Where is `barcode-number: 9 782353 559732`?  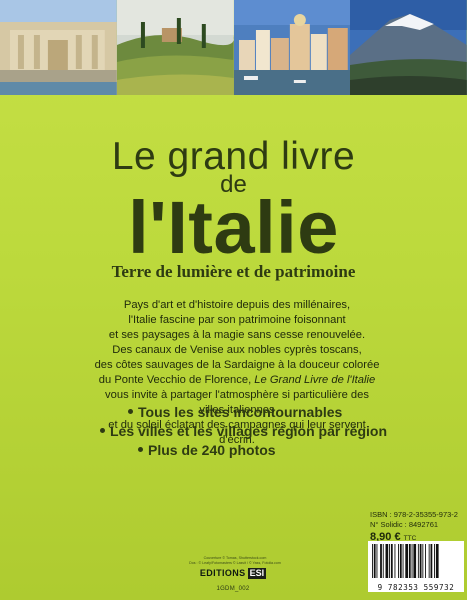
barcode-number: 9 782353 559732 is located at coordinates (416, 587).